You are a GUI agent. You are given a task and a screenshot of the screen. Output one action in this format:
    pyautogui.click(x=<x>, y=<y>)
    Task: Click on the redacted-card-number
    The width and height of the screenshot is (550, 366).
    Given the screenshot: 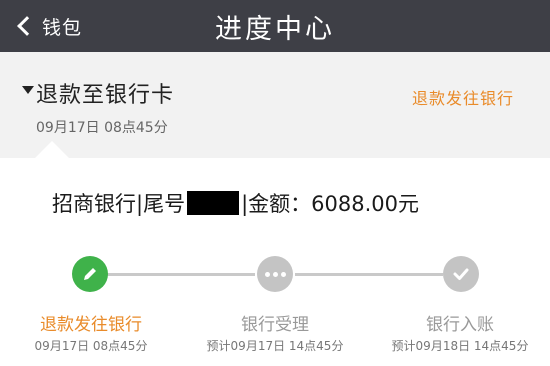 What is the action you would take?
    pyautogui.click(x=213, y=203)
    